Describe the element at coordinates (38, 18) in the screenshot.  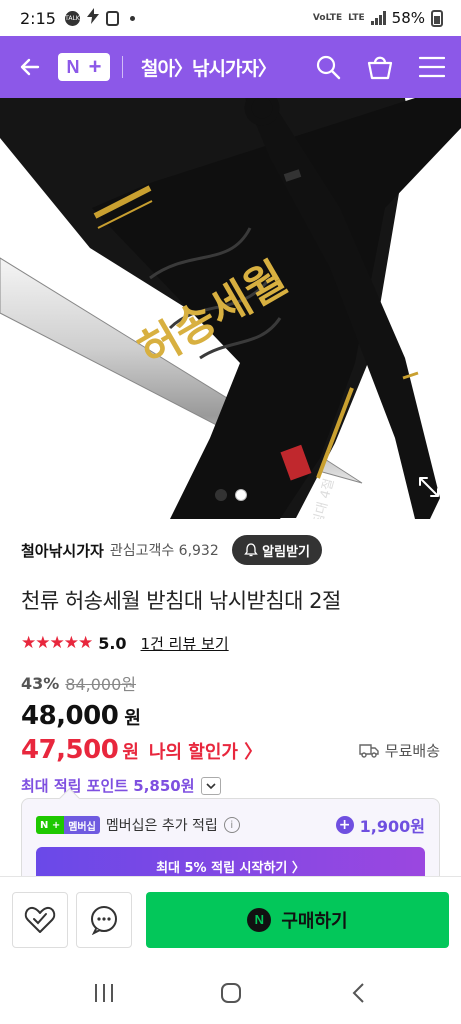
I see `status-time: 2:15` at that location.